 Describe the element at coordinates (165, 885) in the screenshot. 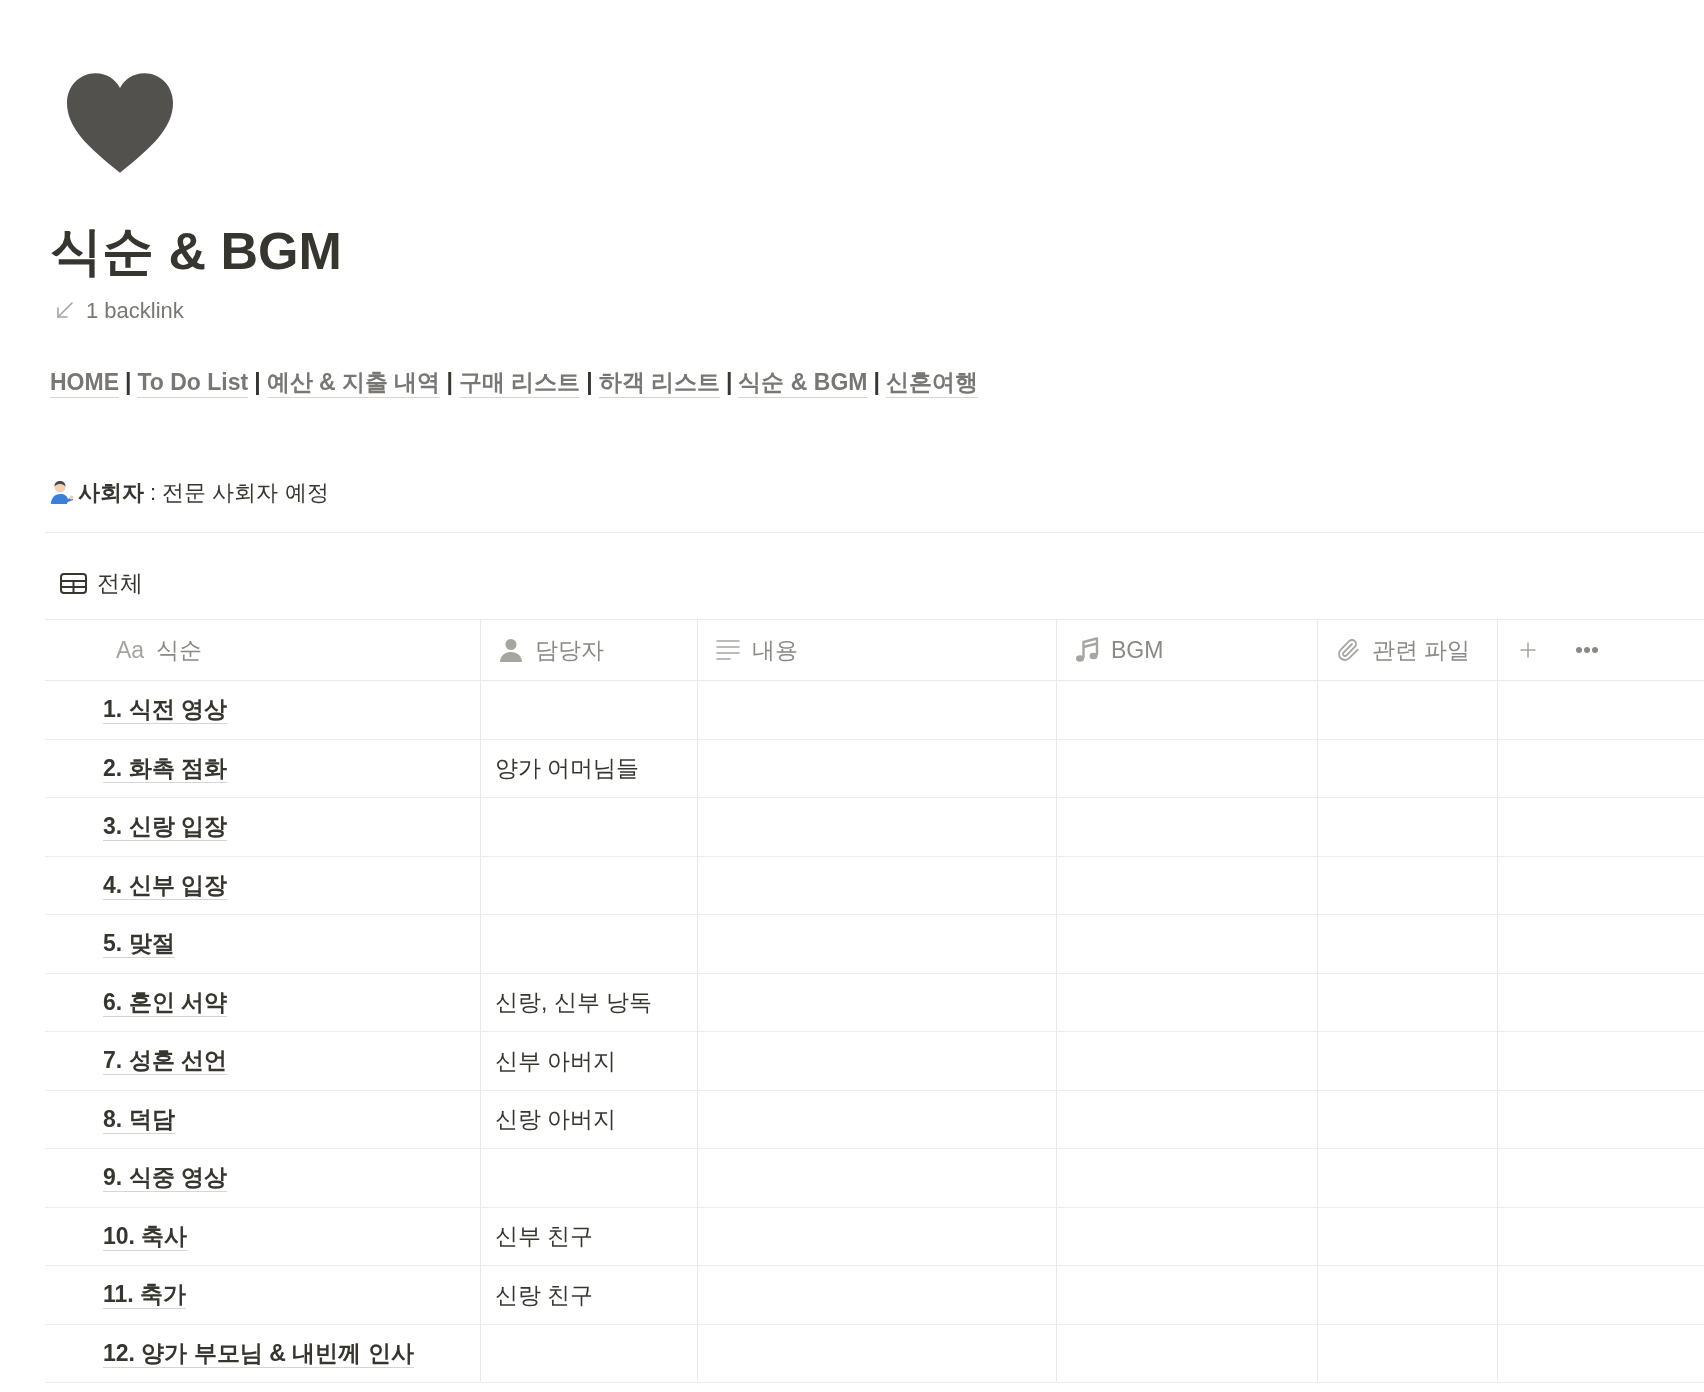

I see `row-title-link: 4. 신부 입장` at that location.